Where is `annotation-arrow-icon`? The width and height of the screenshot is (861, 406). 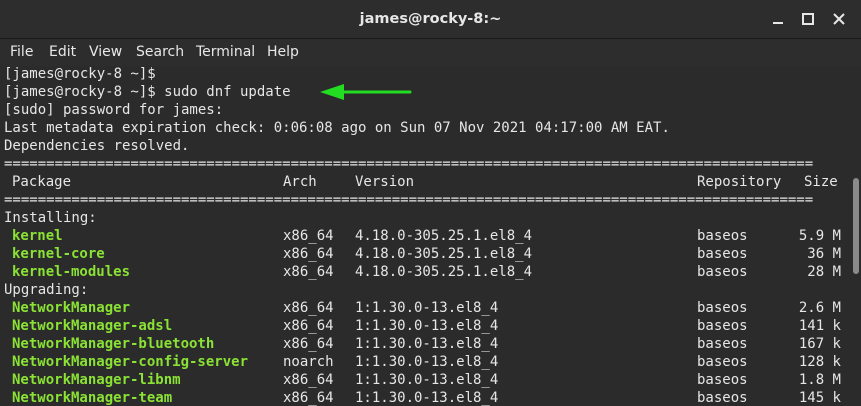 annotation-arrow-icon is located at coordinates (366, 92).